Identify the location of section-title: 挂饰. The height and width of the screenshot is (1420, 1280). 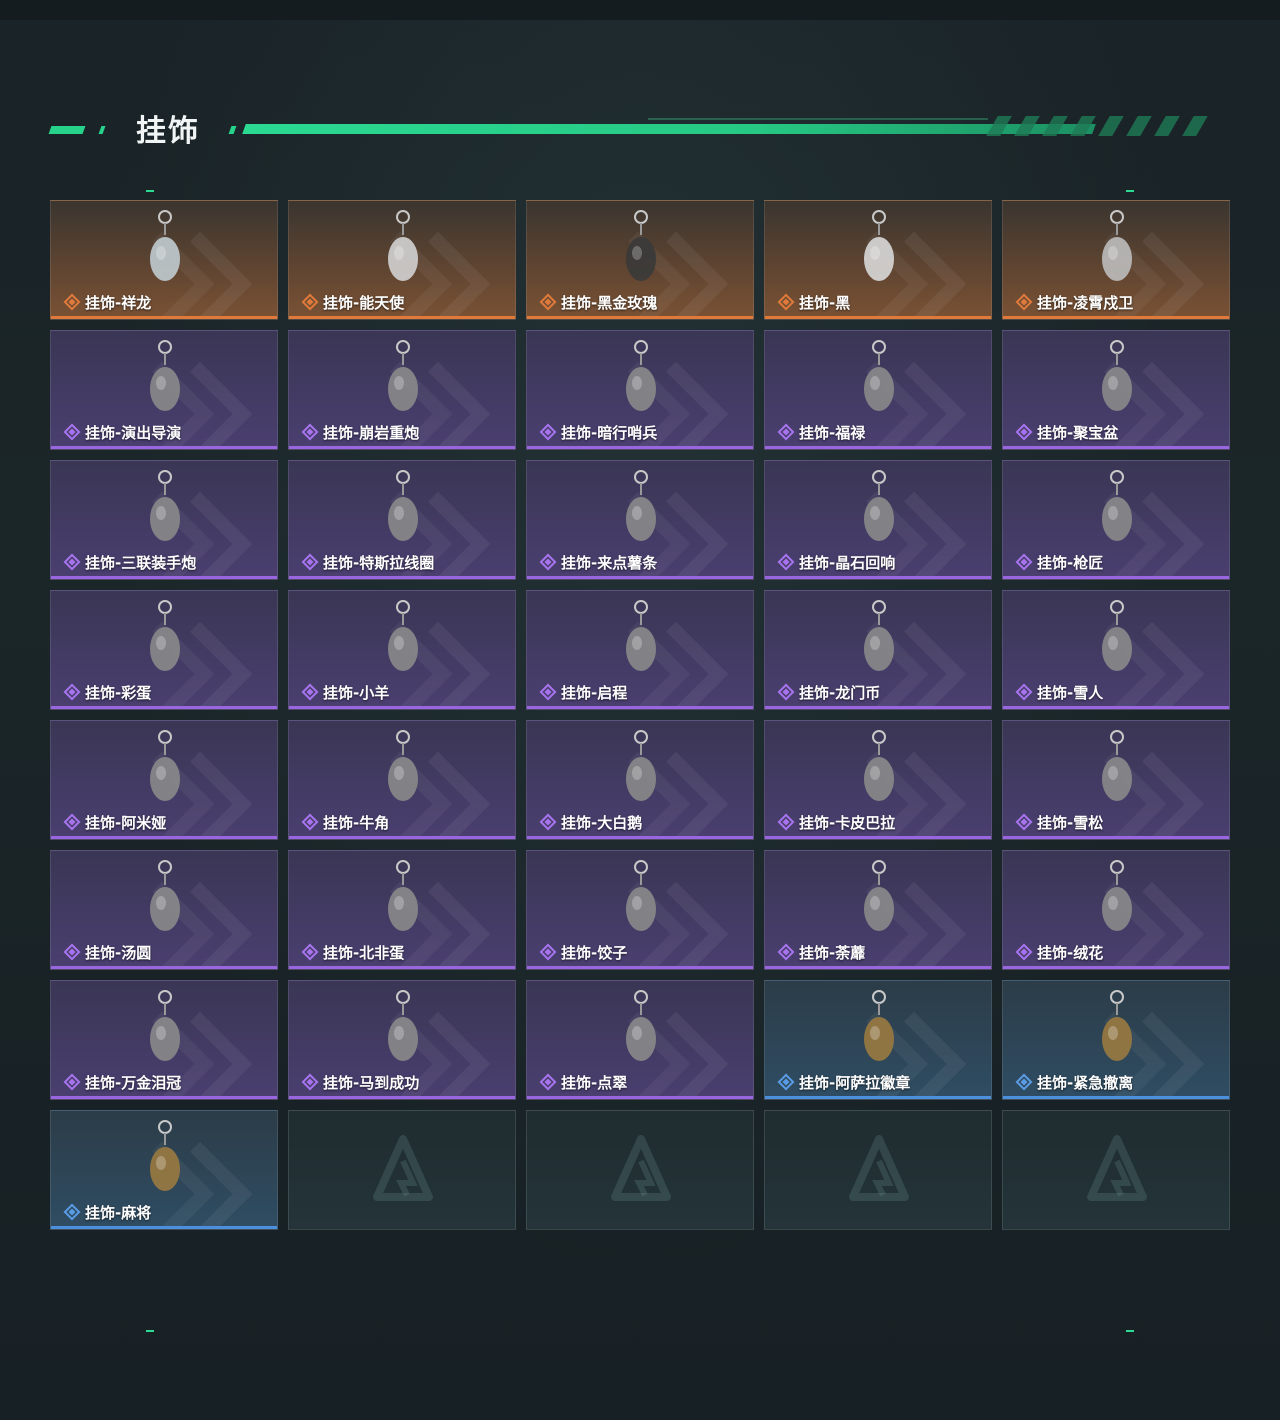
(168, 131).